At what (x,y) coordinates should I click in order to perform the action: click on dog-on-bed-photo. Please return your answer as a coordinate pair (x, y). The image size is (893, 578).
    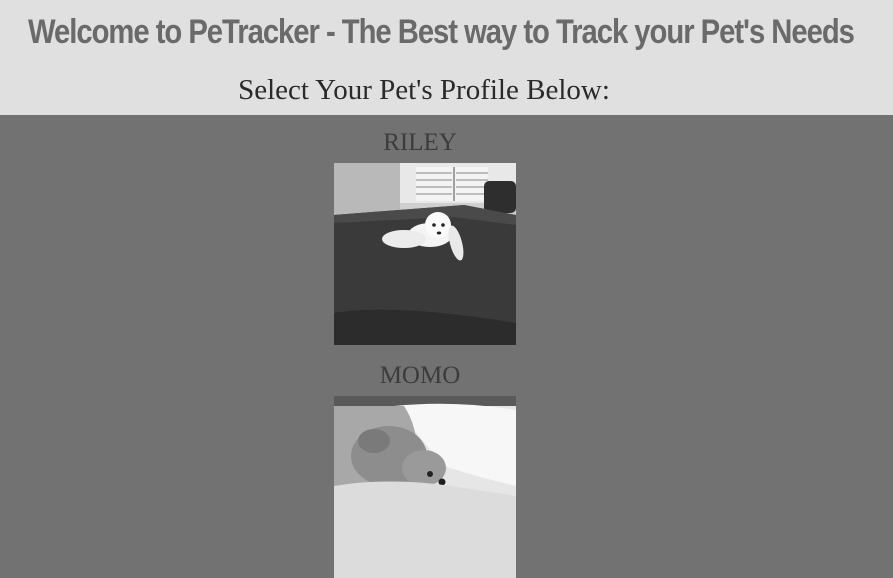
    Looking at the image, I should click on (425, 254).